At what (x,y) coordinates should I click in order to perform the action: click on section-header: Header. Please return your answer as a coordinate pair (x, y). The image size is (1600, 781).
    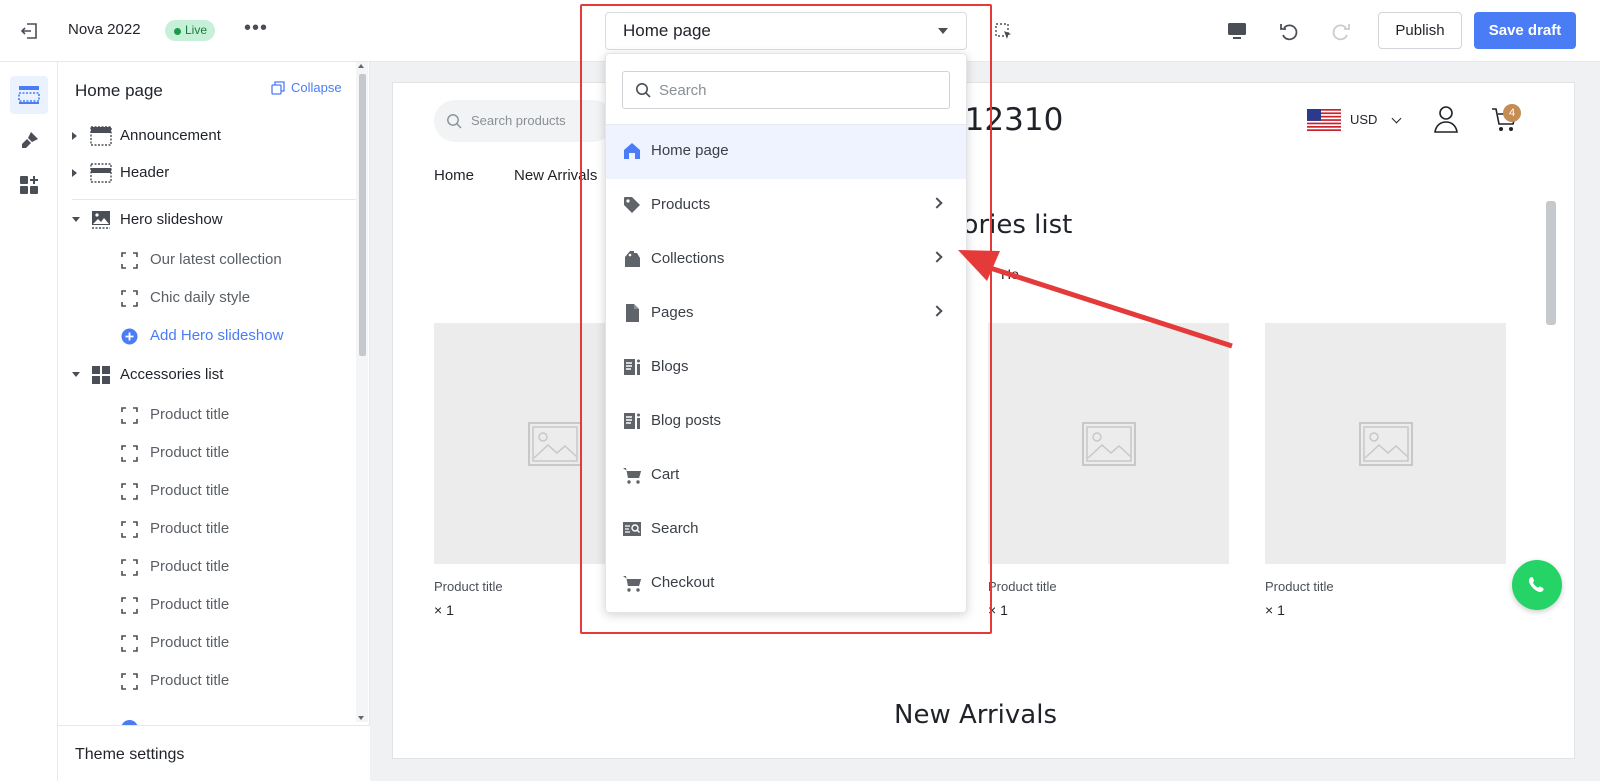
    Looking at the image, I should click on (208, 173).